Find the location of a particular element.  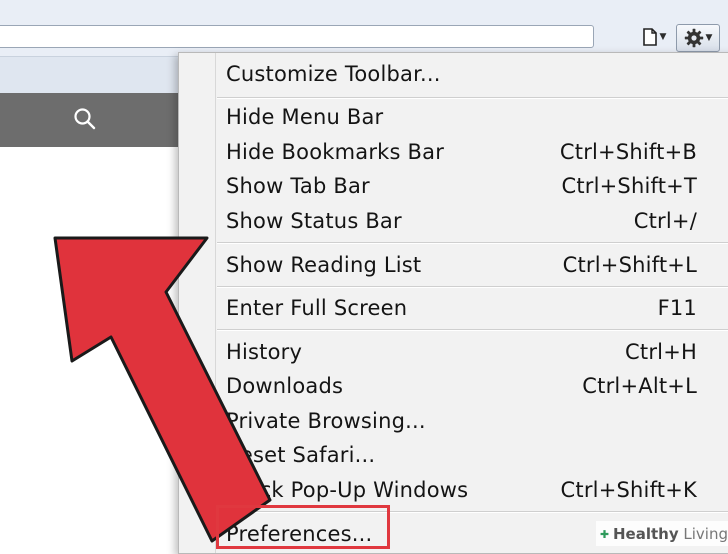

watermark-brand-bold: Healthy is located at coordinates (646, 533).